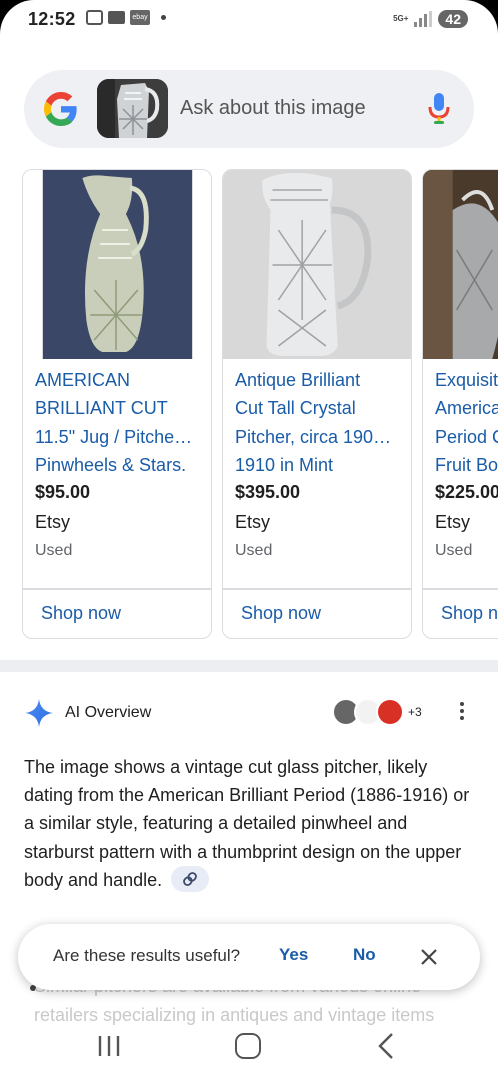  What do you see at coordinates (52, 19) in the screenshot?
I see `status-time: 12:52` at bounding box center [52, 19].